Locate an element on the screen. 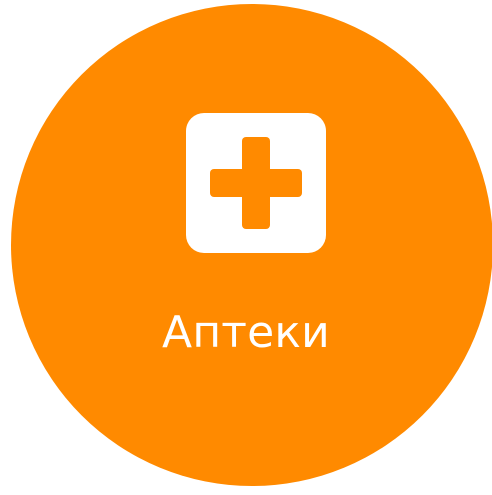  medical-cross-icon is located at coordinates (256, 183).